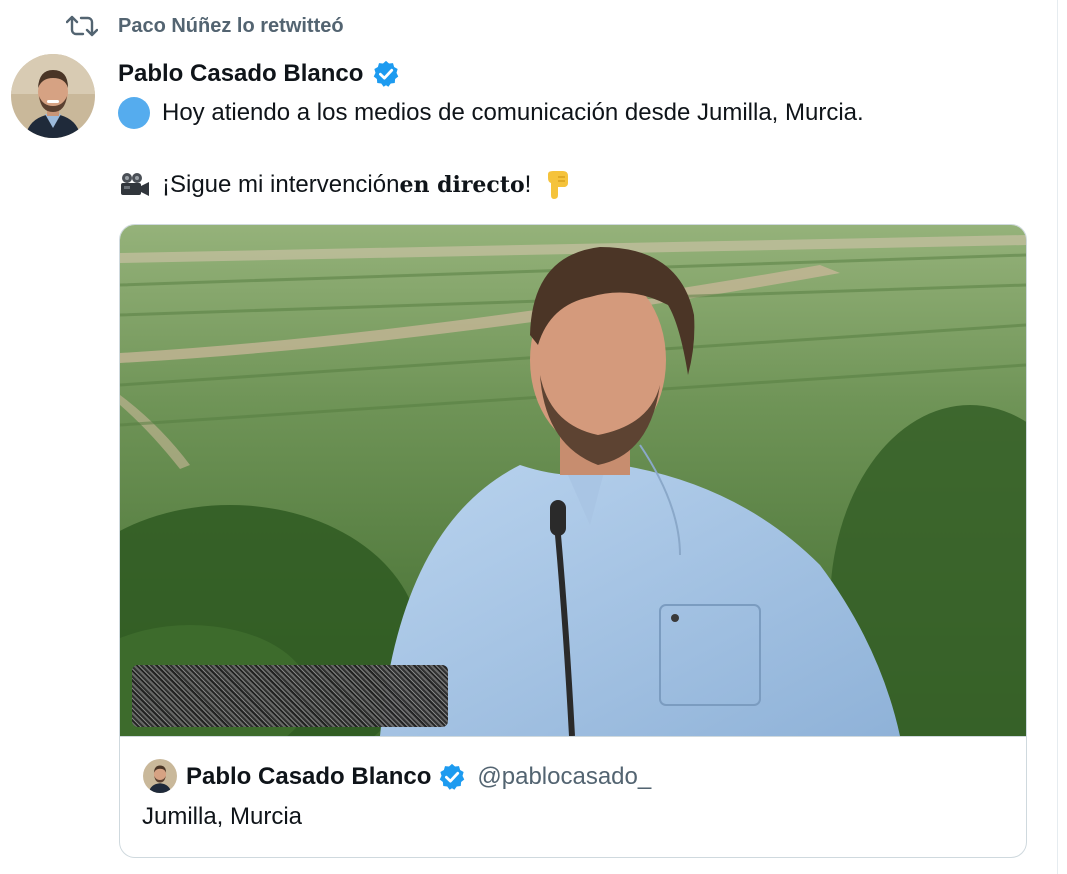 The height and width of the screenshot is (874, 1067). What do you see at coordinates (452, 777) in the screenshot?
I see `quoted-verified-badge-icon` at bounding box center [452, 777].